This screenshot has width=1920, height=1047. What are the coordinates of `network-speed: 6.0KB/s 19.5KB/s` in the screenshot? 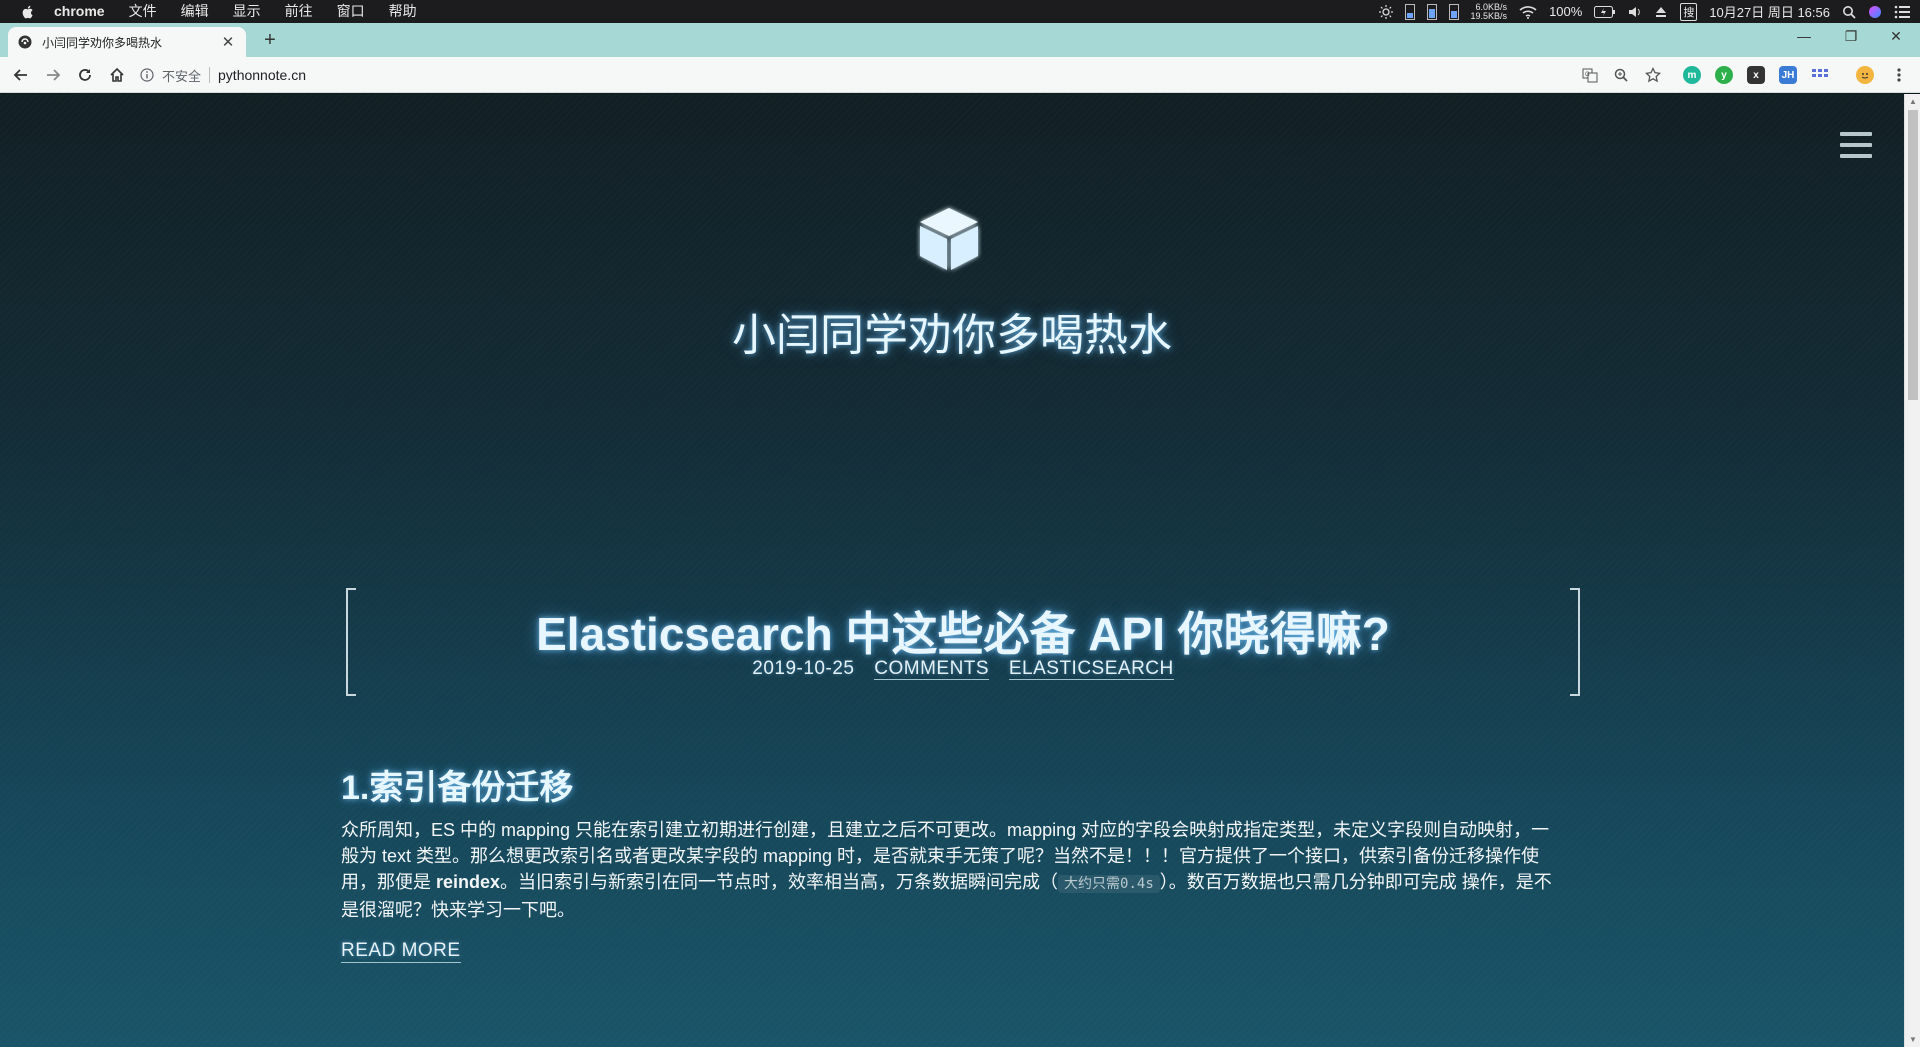 It's located at (1489, 11).